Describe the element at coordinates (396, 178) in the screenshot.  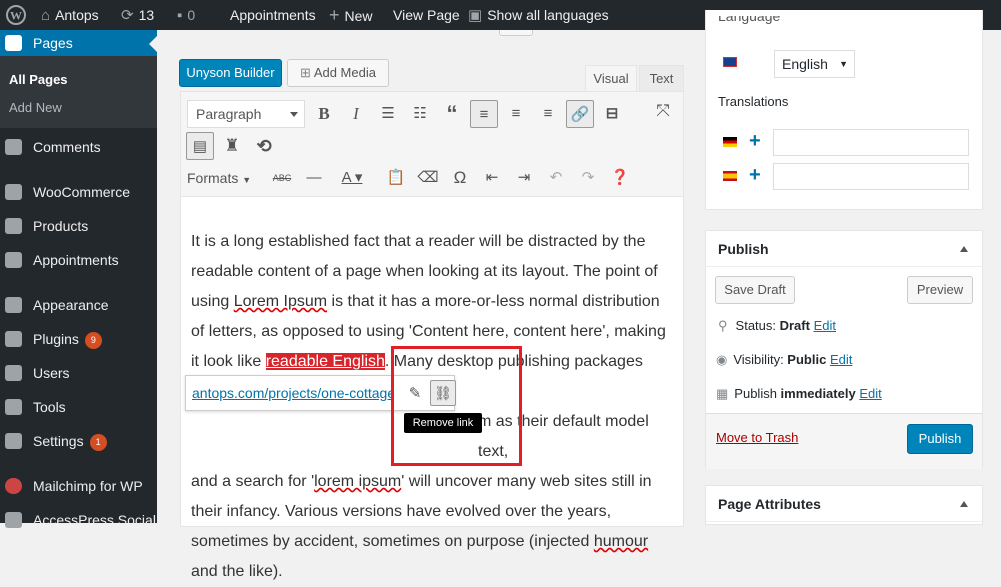
I see `paste-text-icon: 📋` at that location.